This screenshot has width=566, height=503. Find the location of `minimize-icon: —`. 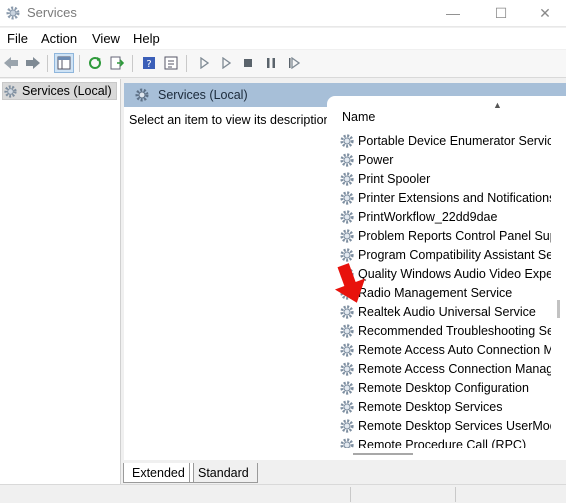

minimize-icon: — is located at coordinates (453, 13).